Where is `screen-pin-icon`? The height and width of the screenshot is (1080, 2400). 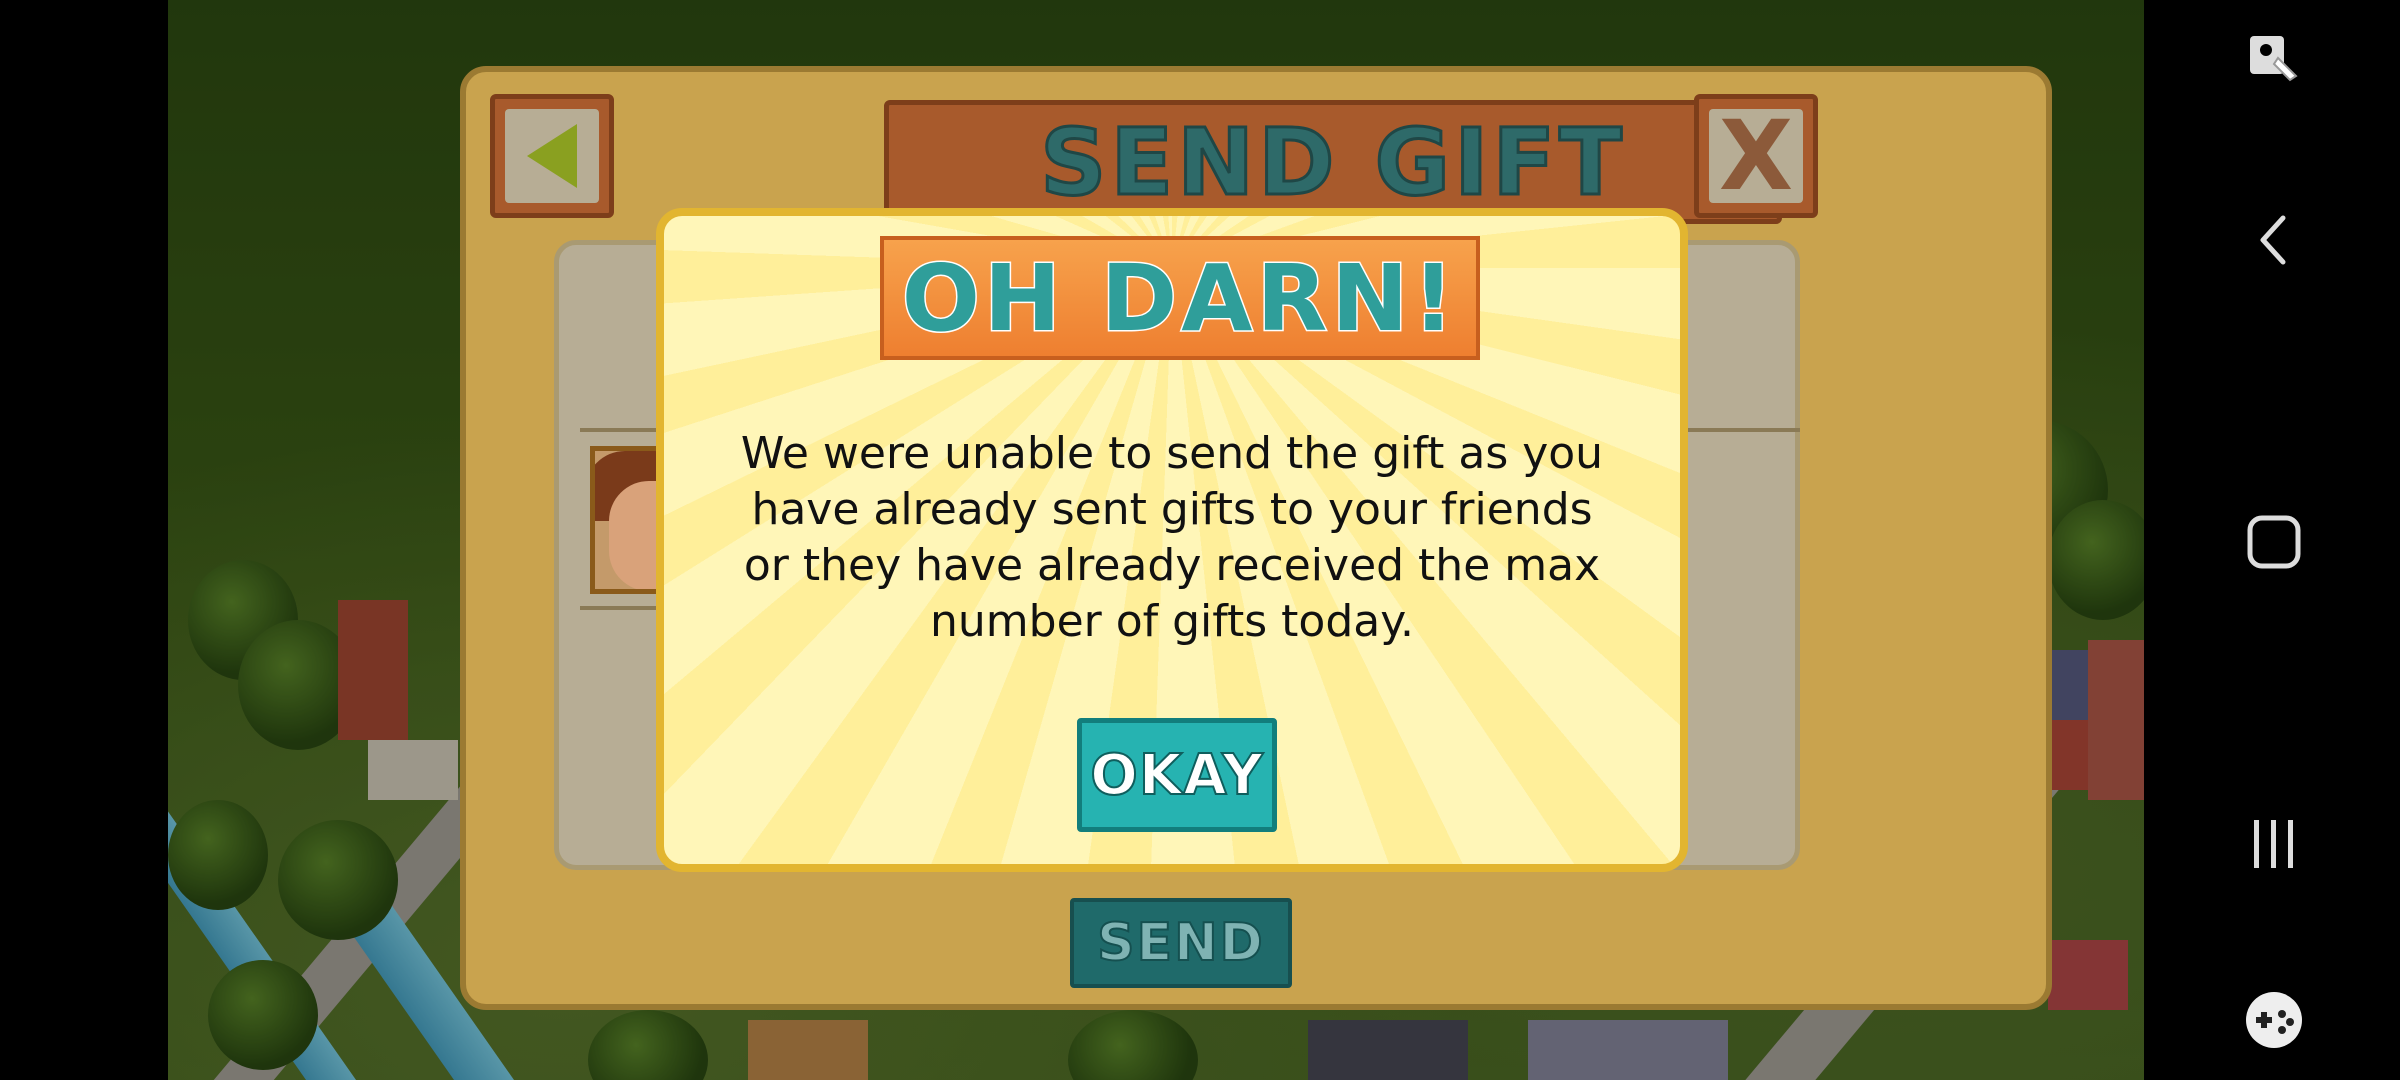 screen-pin-icon is located at coordinates (2274, 59).